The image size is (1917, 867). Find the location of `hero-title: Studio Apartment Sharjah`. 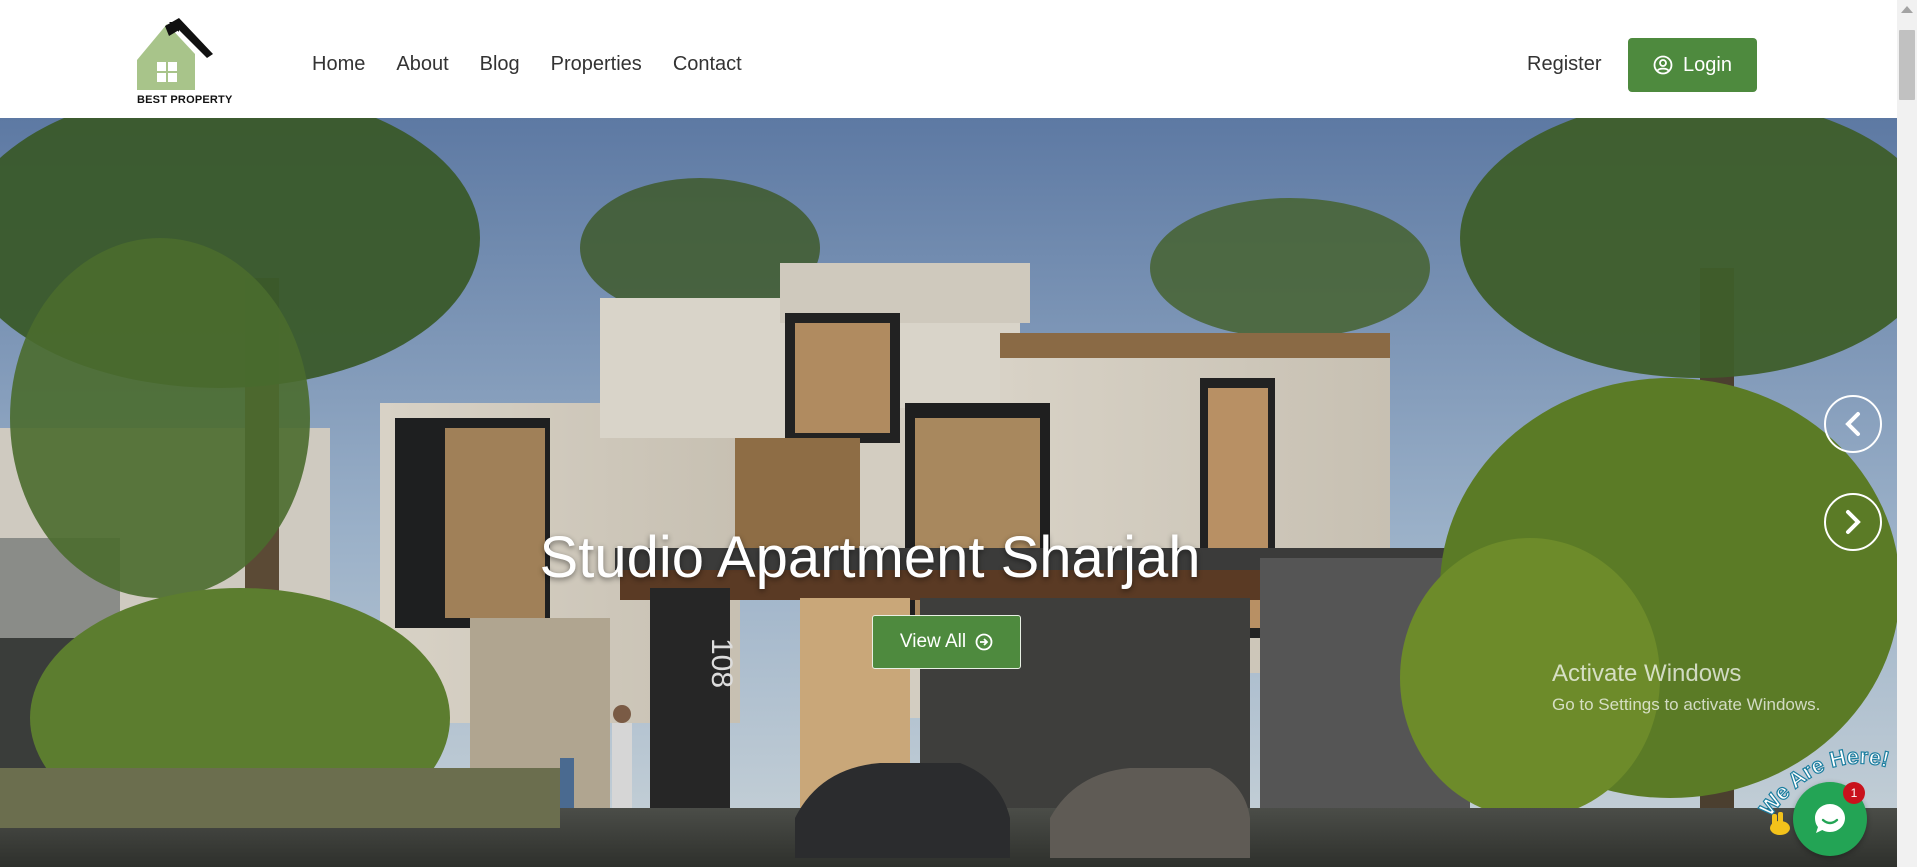

hero-title: Studio Apartment Sharjah is located at coordinates (948, 558).